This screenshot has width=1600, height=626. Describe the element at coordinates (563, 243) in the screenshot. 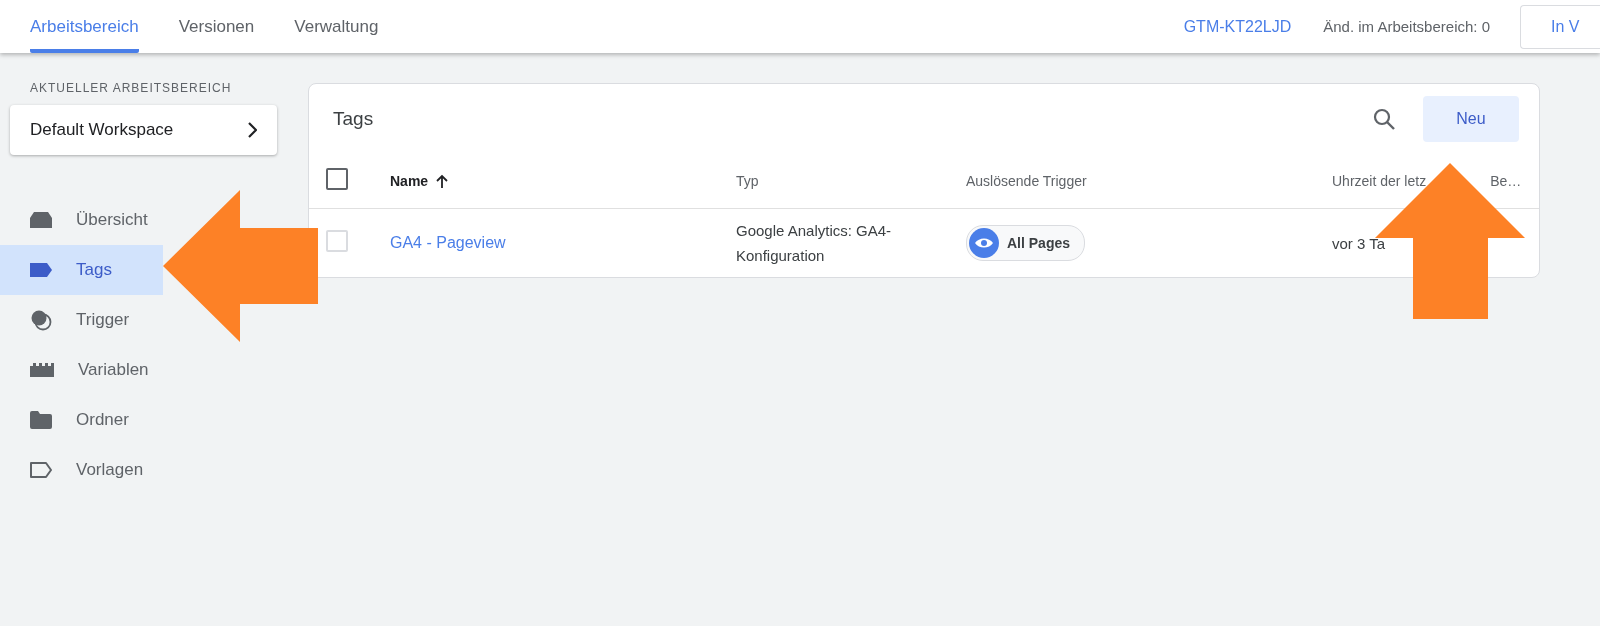

I see `tag-name-link: GA4 - Pageview` at that location.